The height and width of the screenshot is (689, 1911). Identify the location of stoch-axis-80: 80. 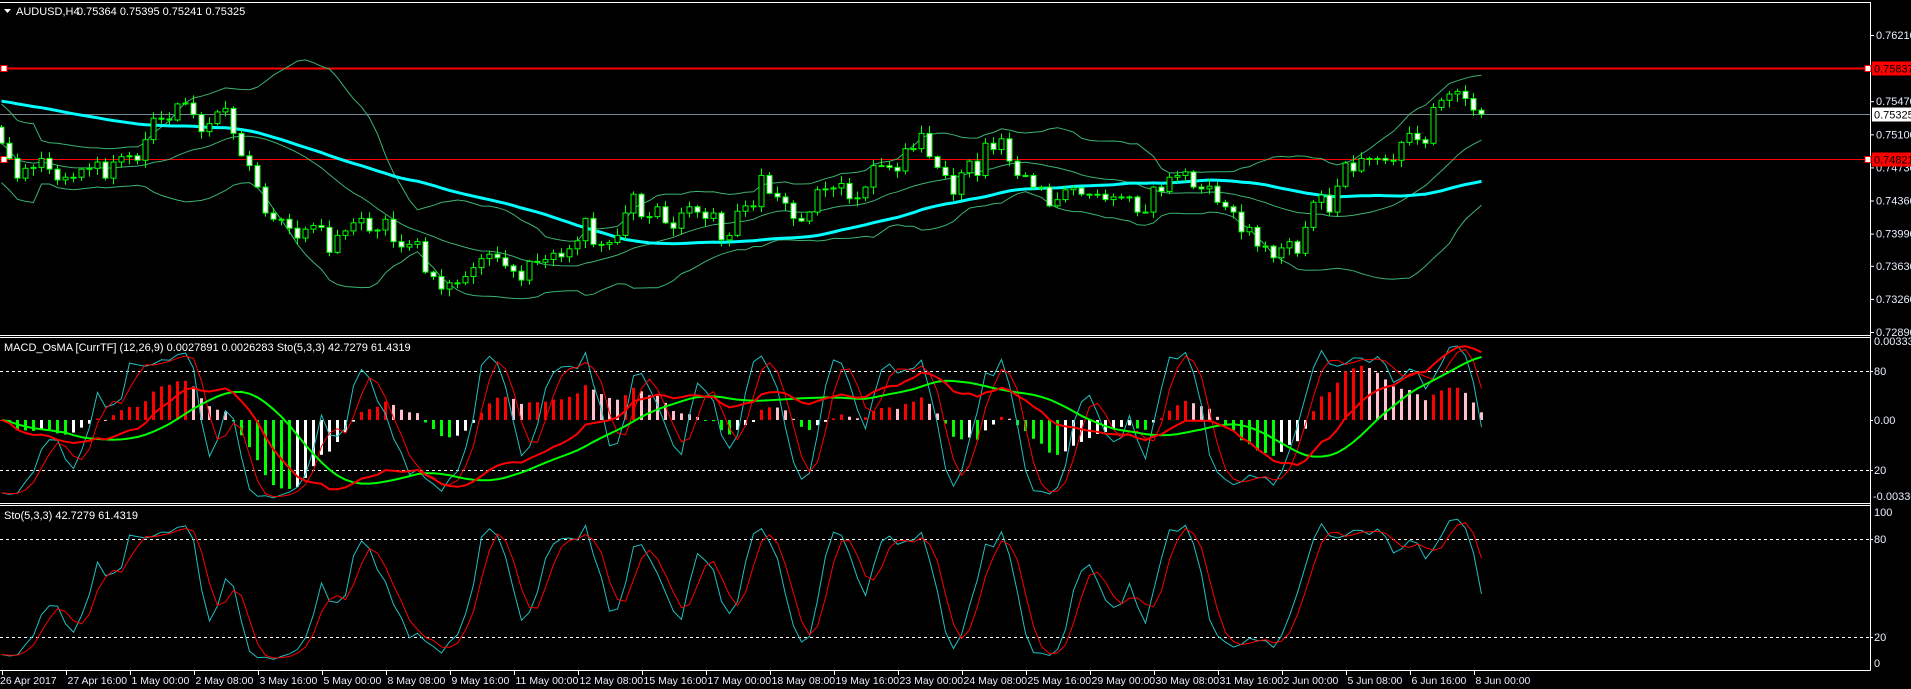
(1880, 540).